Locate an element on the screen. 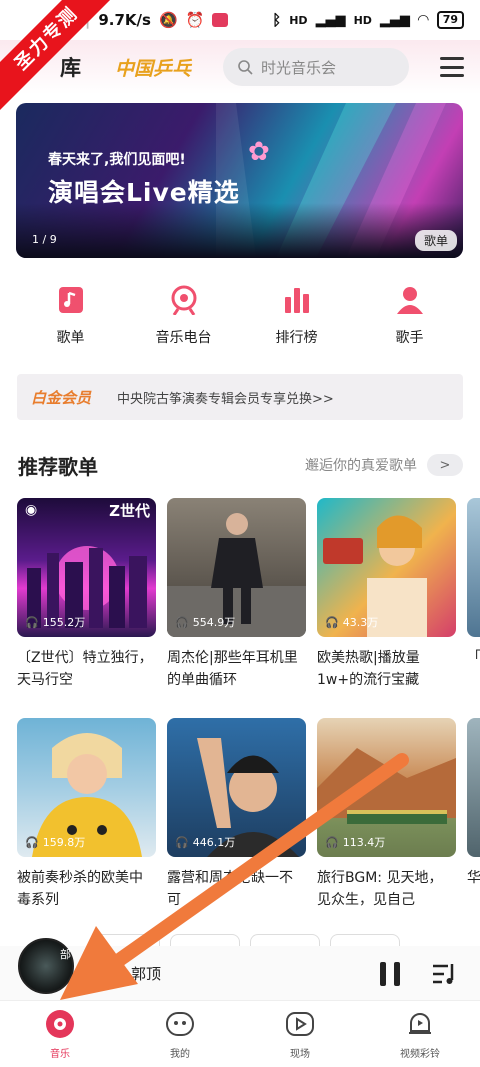 The width and height of the screenshot is (480, 1067). playlist-card: ◉ Z世代 🎧 155.2万 〔Z世代〕特立独行，天马行空 is located at coordinates (86, 594).